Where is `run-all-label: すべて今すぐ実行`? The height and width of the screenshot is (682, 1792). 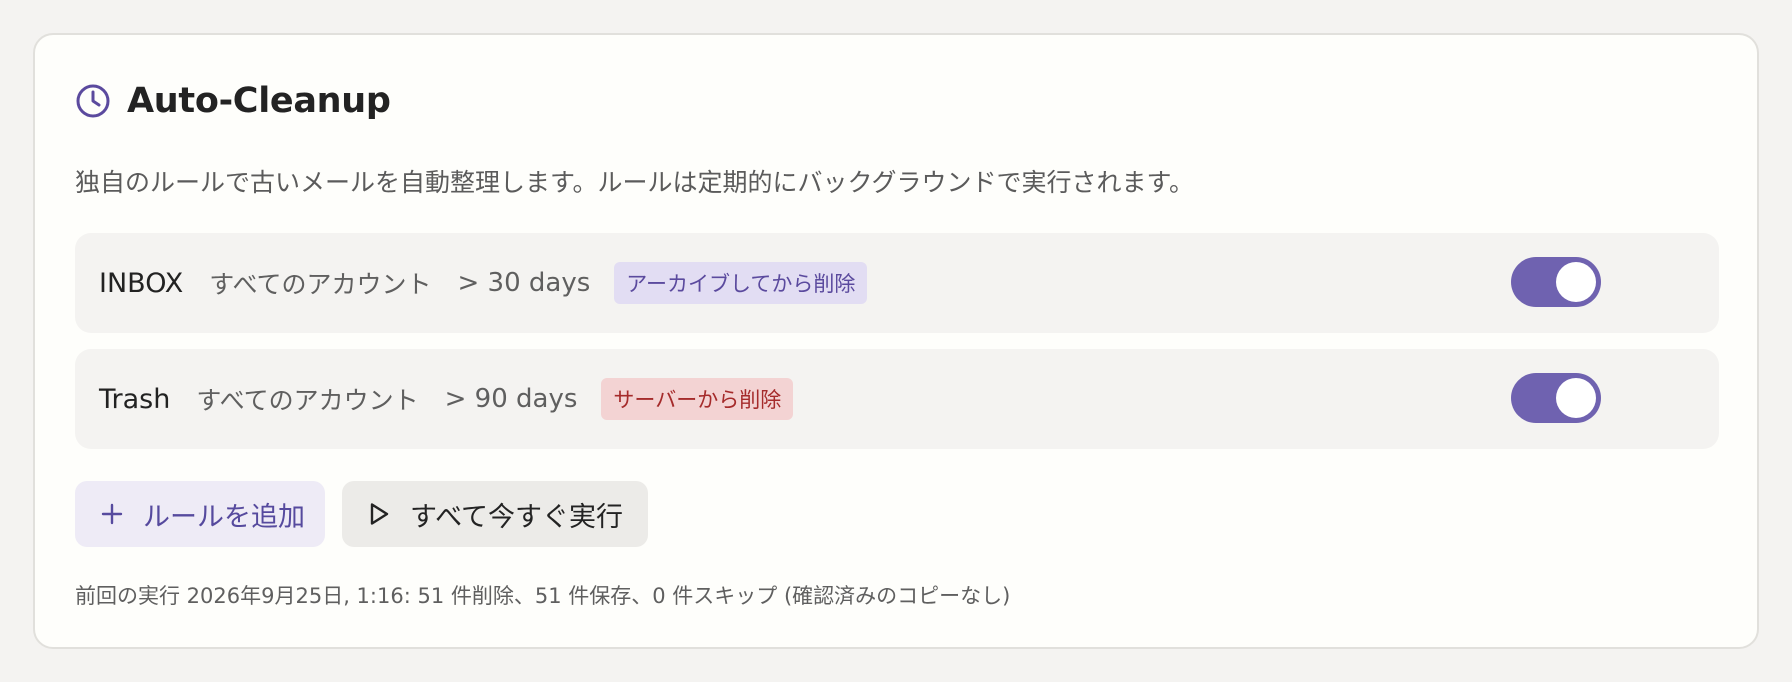 run-all-label: すべて今すぐ実行 is located at coordinates (517, 517).